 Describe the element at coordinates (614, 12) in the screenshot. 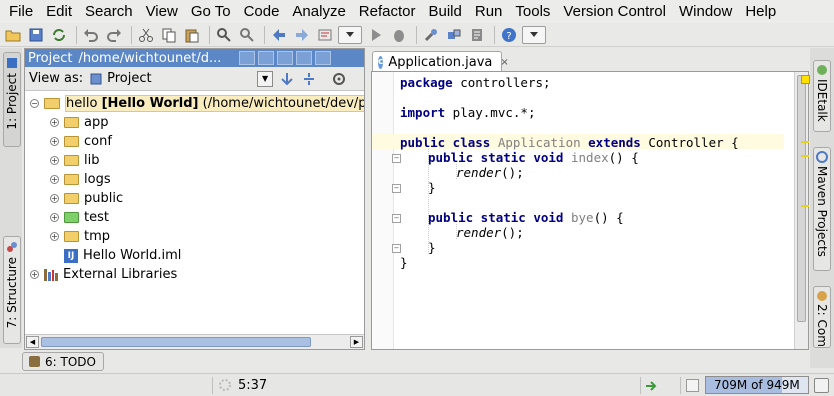

I see `menu-version-control: Version Control` at that location.